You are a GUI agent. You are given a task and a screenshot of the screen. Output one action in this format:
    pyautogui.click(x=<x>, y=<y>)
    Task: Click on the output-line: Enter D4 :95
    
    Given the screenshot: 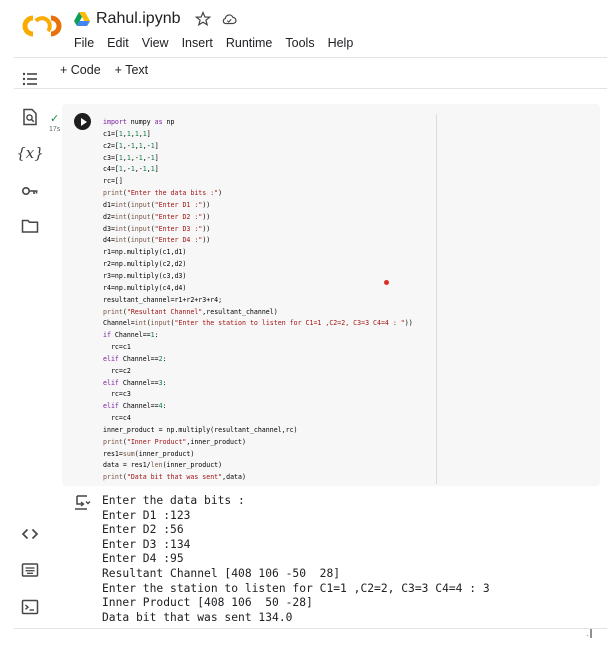 What is the action you would take?
    pyautogui.click(x=143, y=559)
    